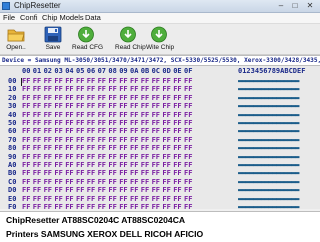  Describe the element at coordinates (86, 34) in the screenshot. I see `read-config-icon` at that location.